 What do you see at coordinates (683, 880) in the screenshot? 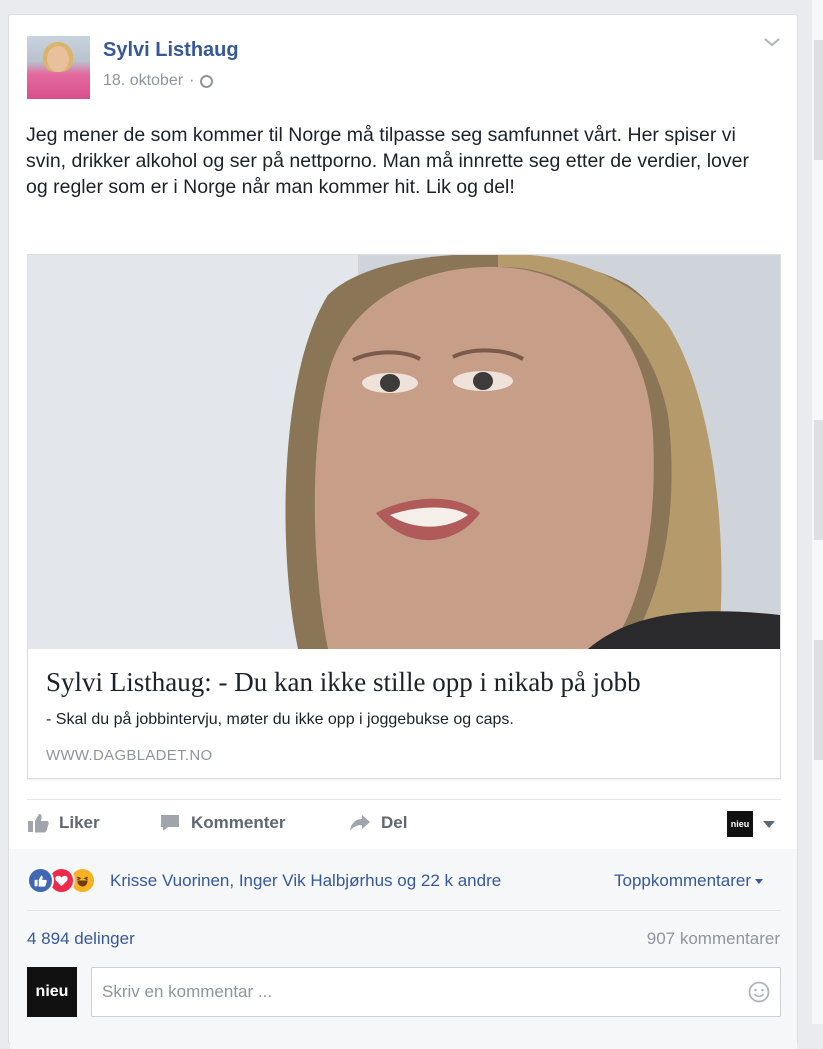
I see `top-comments-label: Toppkommentarer` at bounding box center [683, 880].